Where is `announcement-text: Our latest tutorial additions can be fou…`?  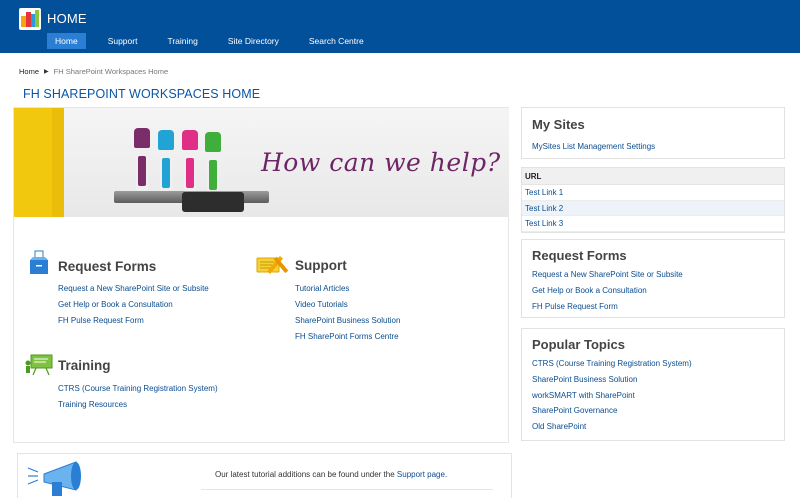
announcement-text: Our latest tutorial additions can be fou… is located at coordinates (306, 474).